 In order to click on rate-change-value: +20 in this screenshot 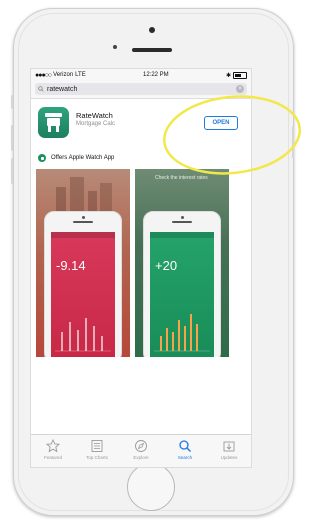, I will do `click(166, 265)`.